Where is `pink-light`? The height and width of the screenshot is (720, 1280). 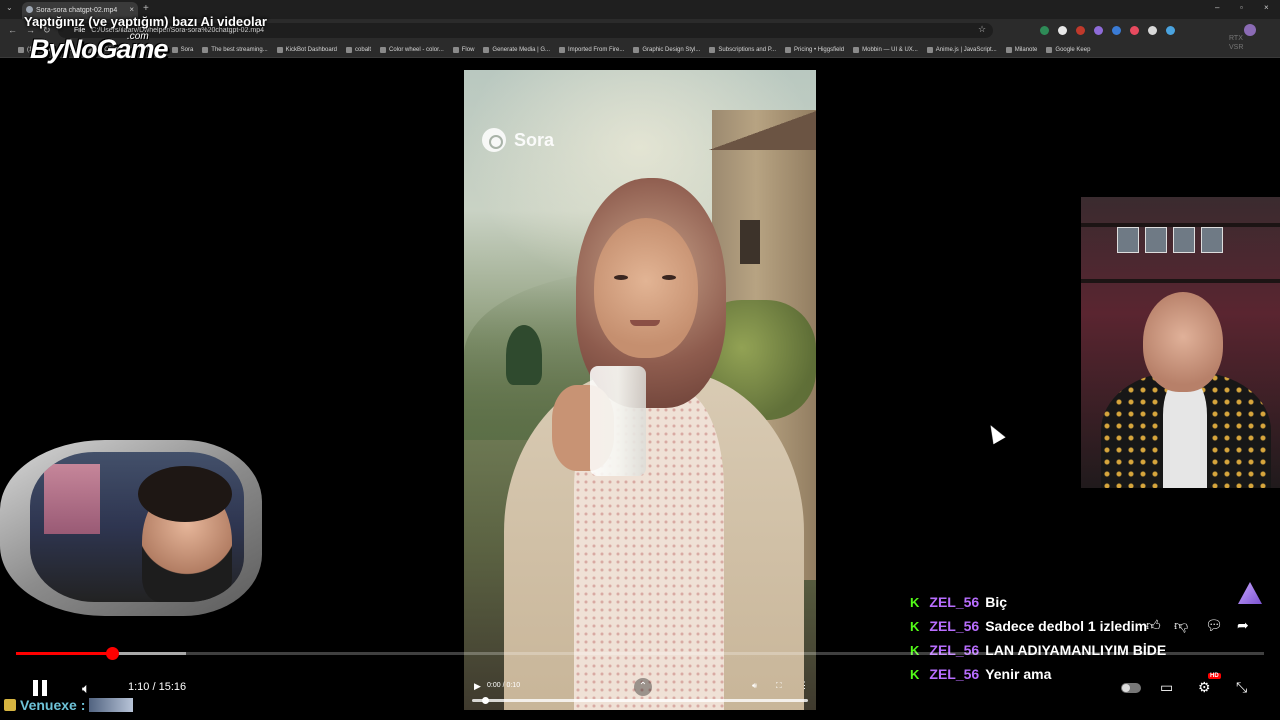
pink-light is located at coordinates (72, 499).